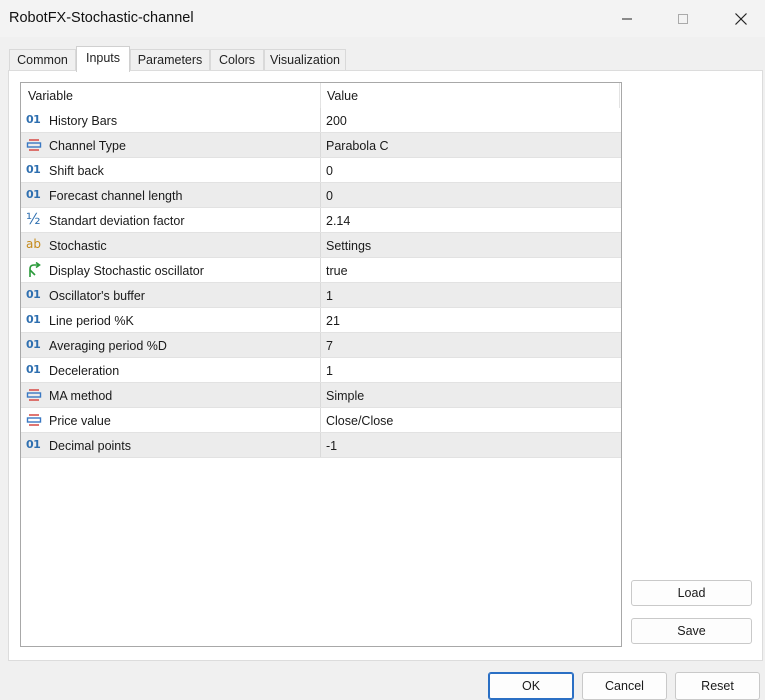 This screenshot has height=700, width=765. I want to click on close-button, so click(741, 18).